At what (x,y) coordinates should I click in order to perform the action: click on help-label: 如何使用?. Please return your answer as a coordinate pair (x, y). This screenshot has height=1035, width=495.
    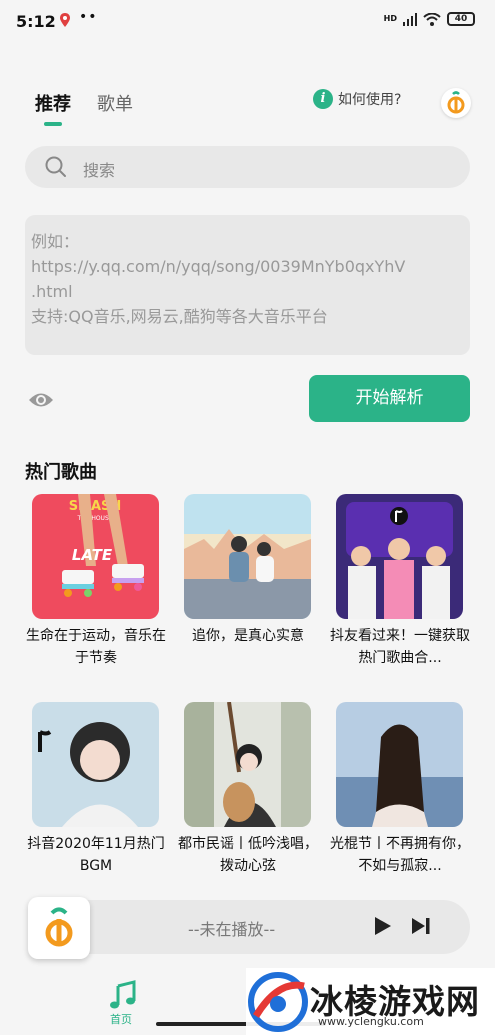
    Looking at the image, I should click on (370, 100).